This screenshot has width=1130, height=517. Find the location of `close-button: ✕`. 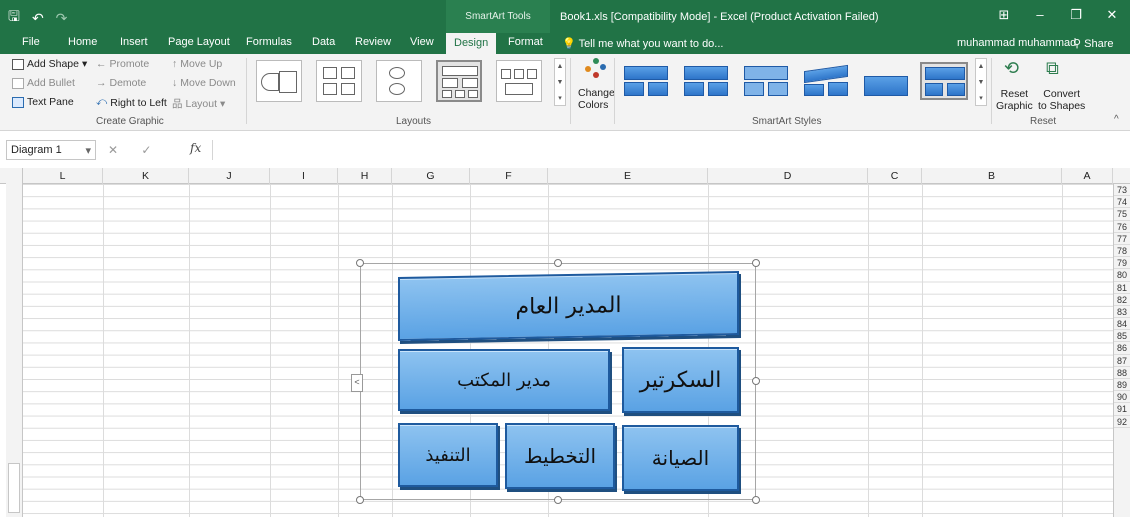

close-button: ✕ is located at coordinates (1112, 16).